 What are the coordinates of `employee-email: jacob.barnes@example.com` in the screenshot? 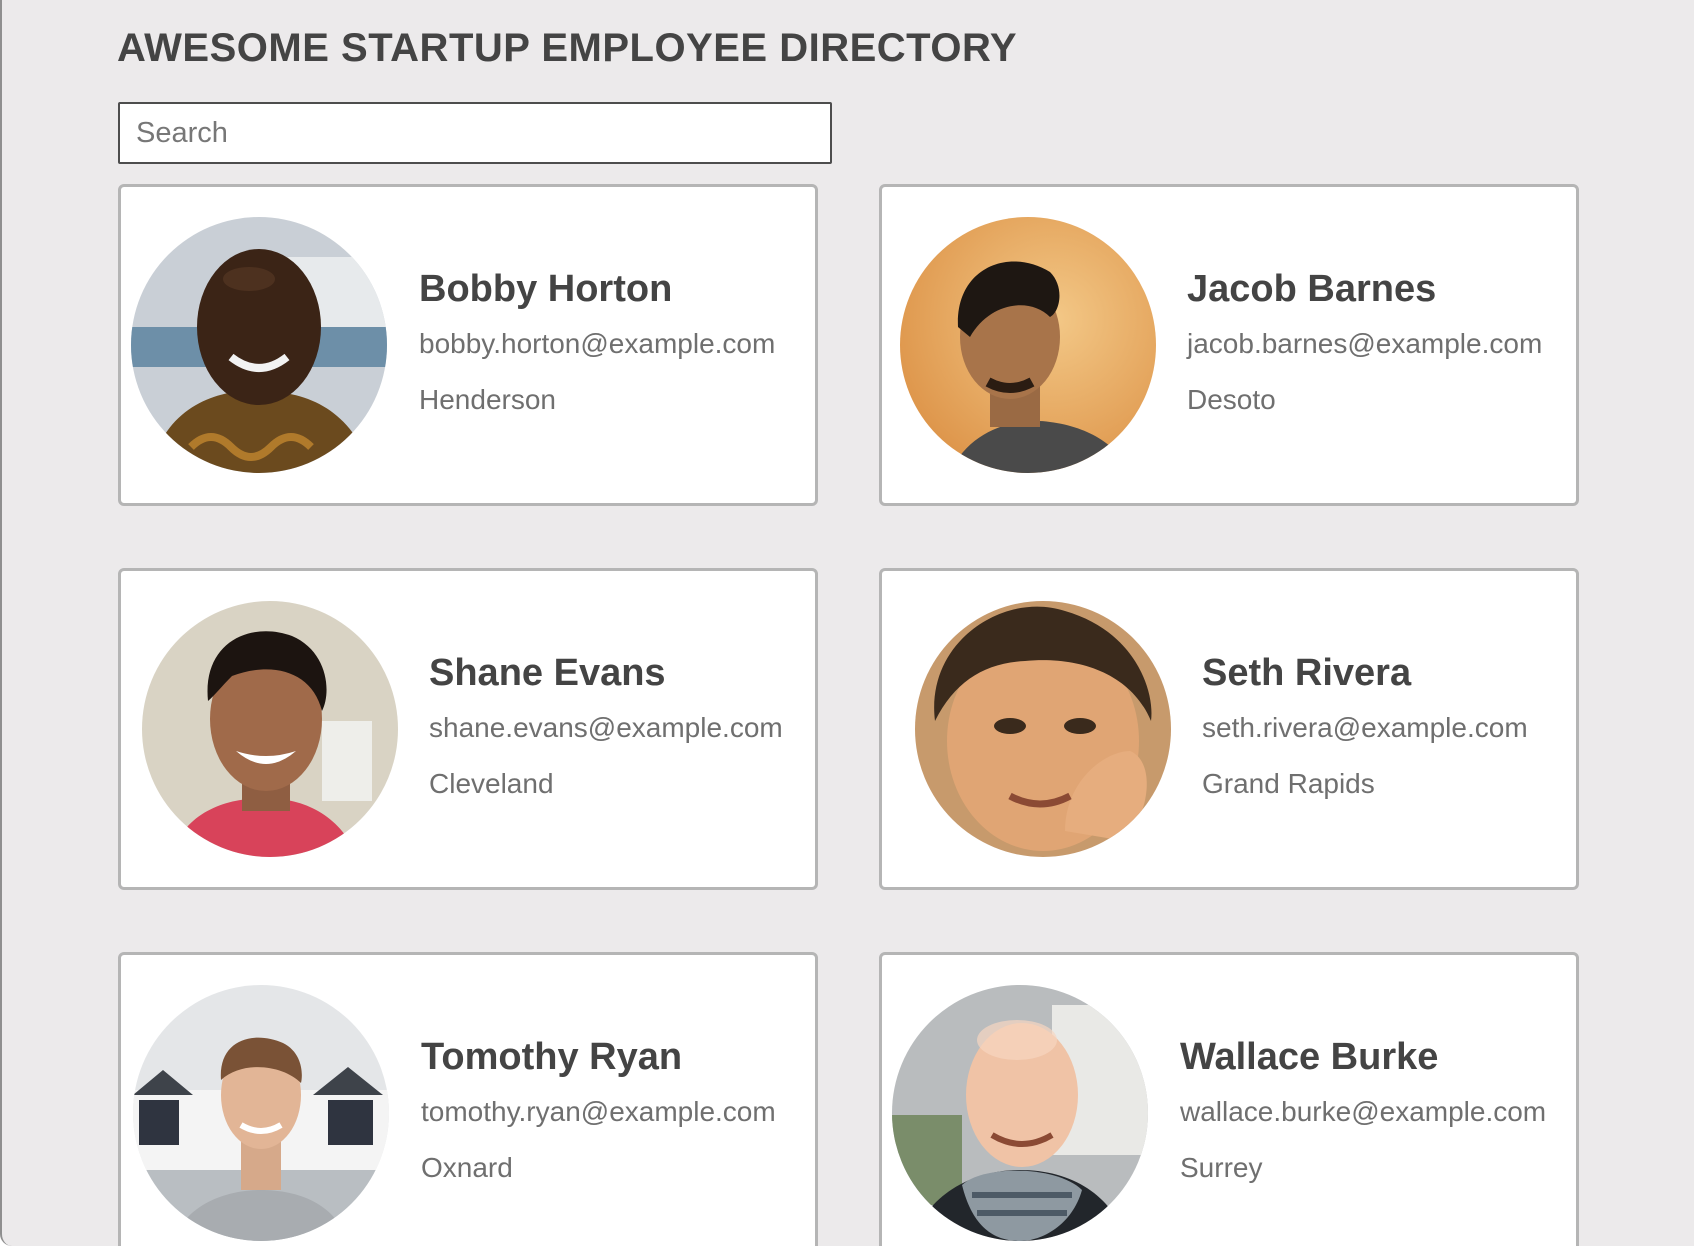 It's located at (1365, 343).